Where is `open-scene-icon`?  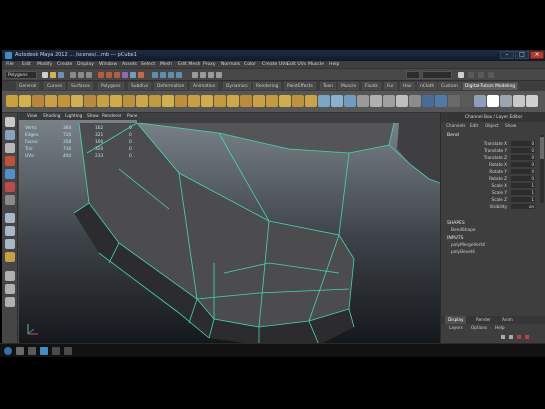 open-scene-icon is located at coordinates (53, 75).